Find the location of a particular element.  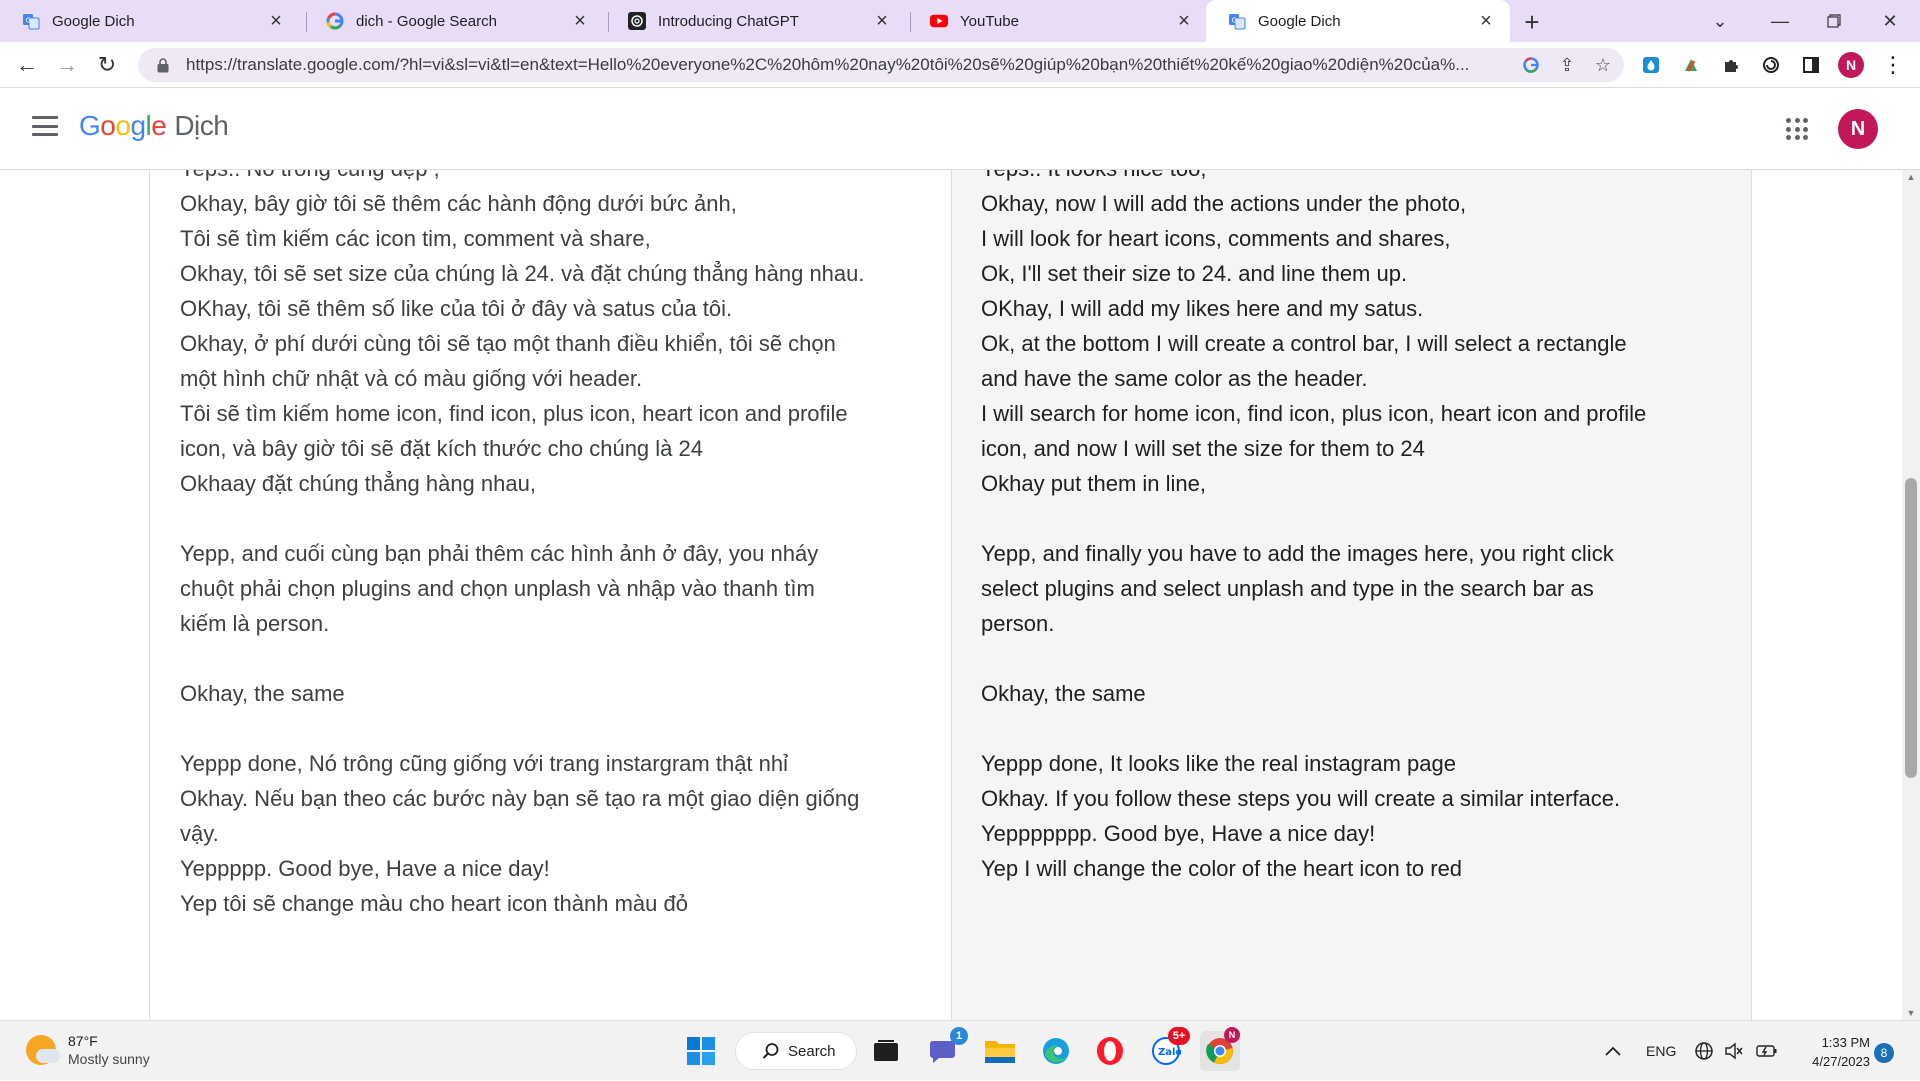

file-explorer-icon is located at coordinates (1000, 1051).